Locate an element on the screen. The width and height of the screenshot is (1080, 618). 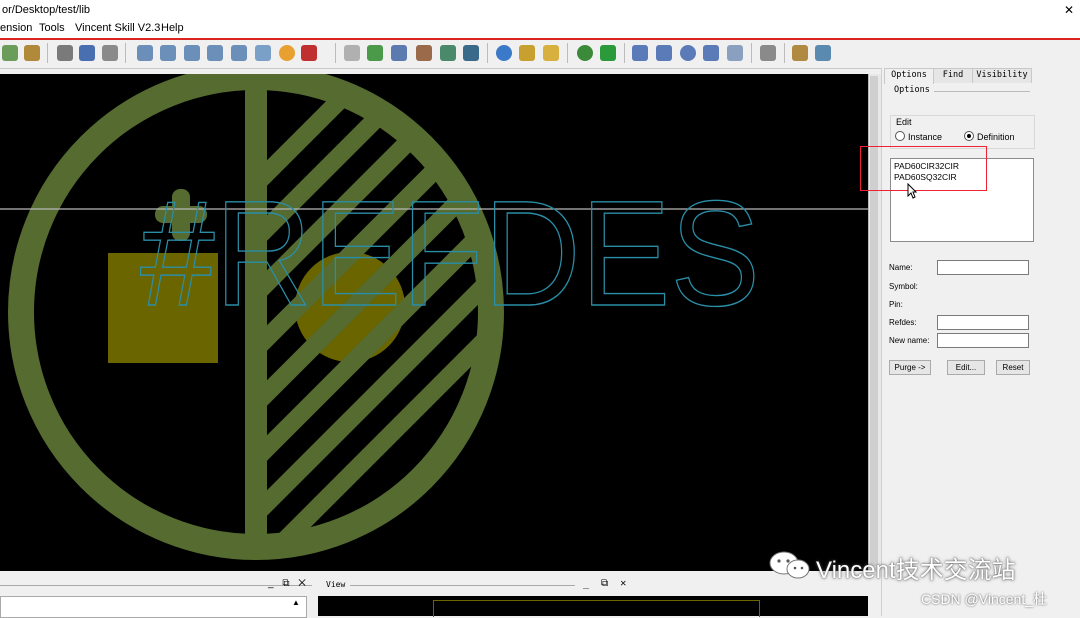
section-title: Options is located at coordinates (912, 90).